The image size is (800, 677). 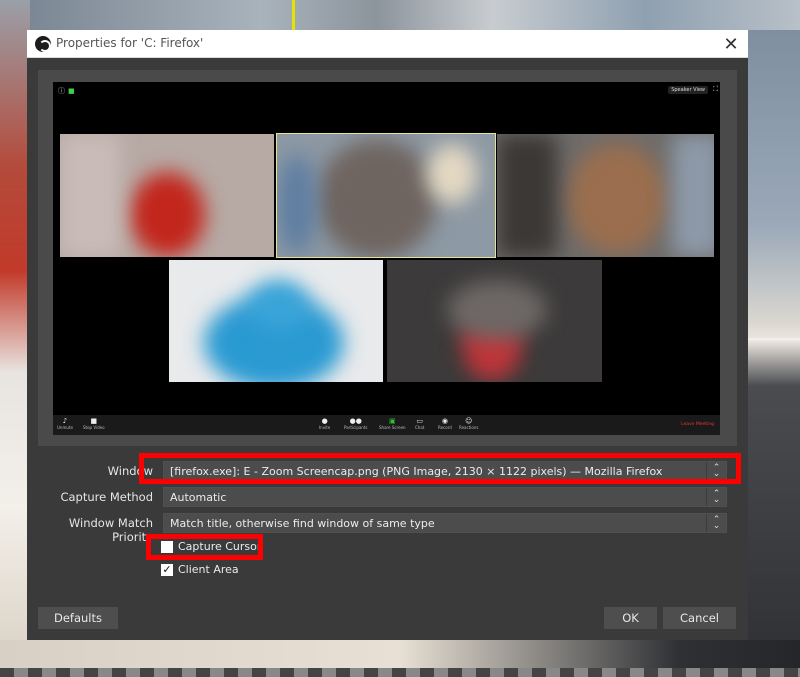 I want to click on background-video-right, so click(x=774, y=353).